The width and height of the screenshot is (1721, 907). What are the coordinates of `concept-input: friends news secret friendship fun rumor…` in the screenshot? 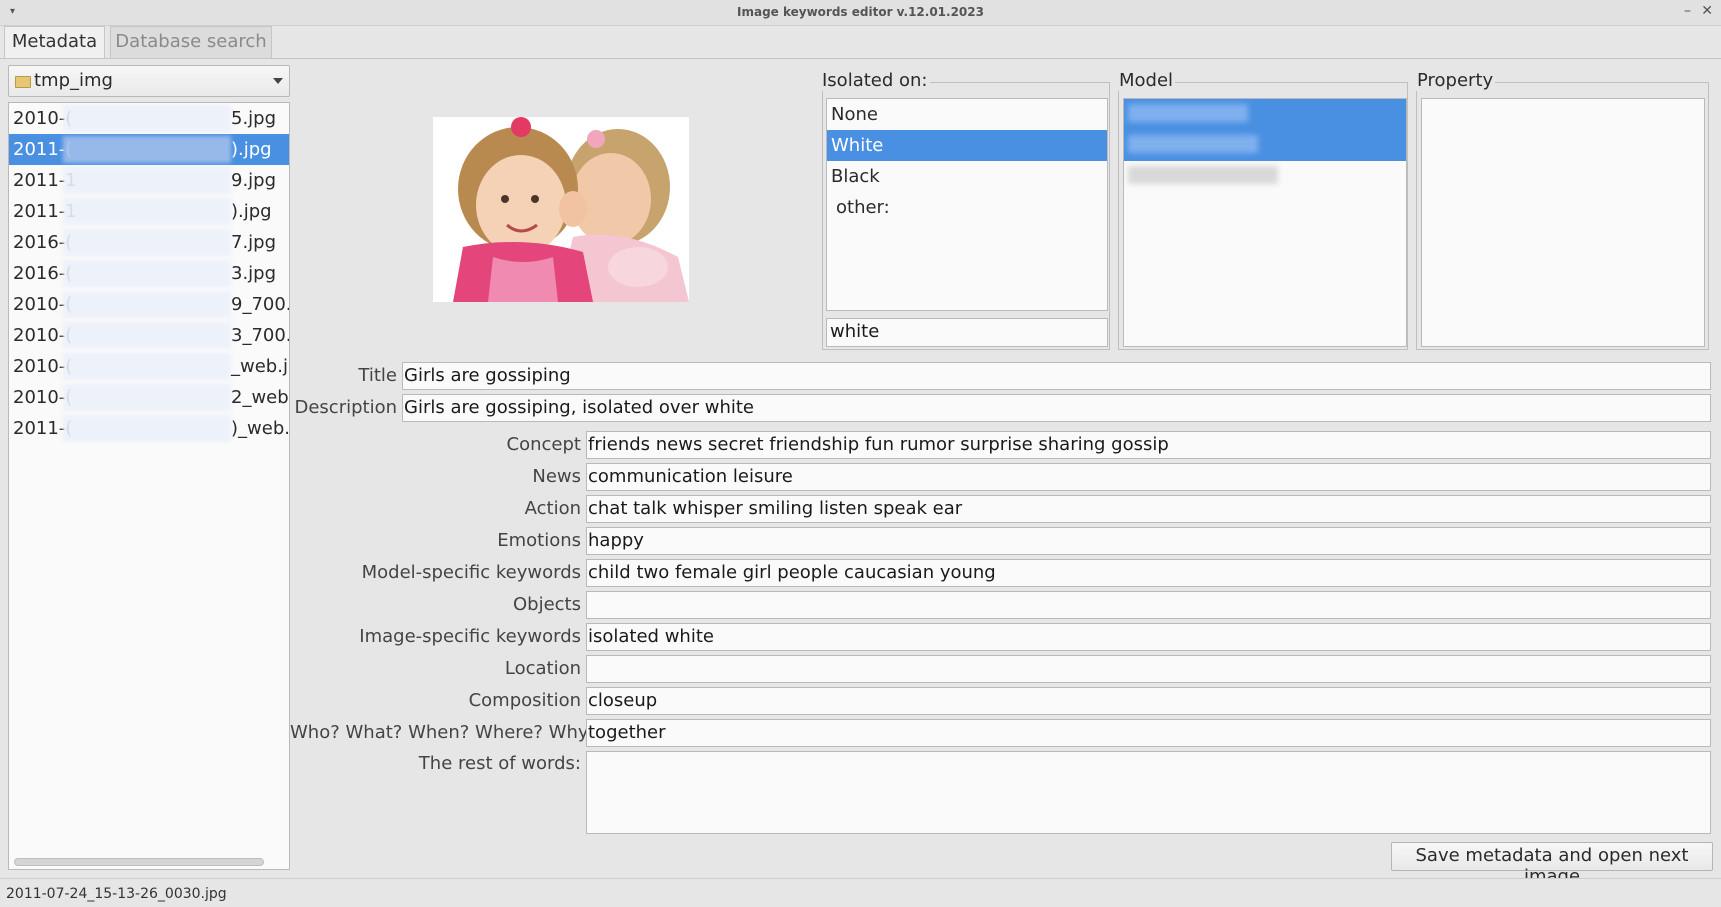 It's located at (1148, 445).